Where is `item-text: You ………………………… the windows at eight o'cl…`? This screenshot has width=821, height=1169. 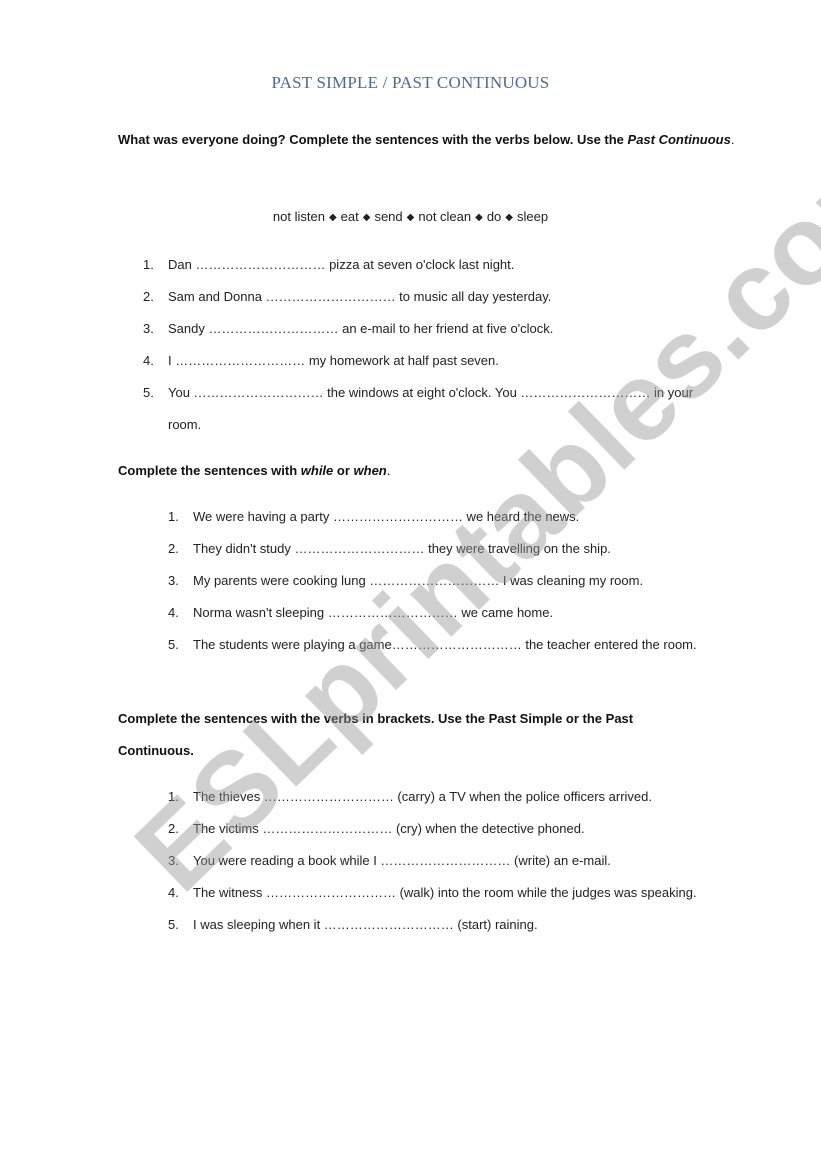 item-text: You ………………………… the windows at eight o'cl… is located at coordinates (431, 392).